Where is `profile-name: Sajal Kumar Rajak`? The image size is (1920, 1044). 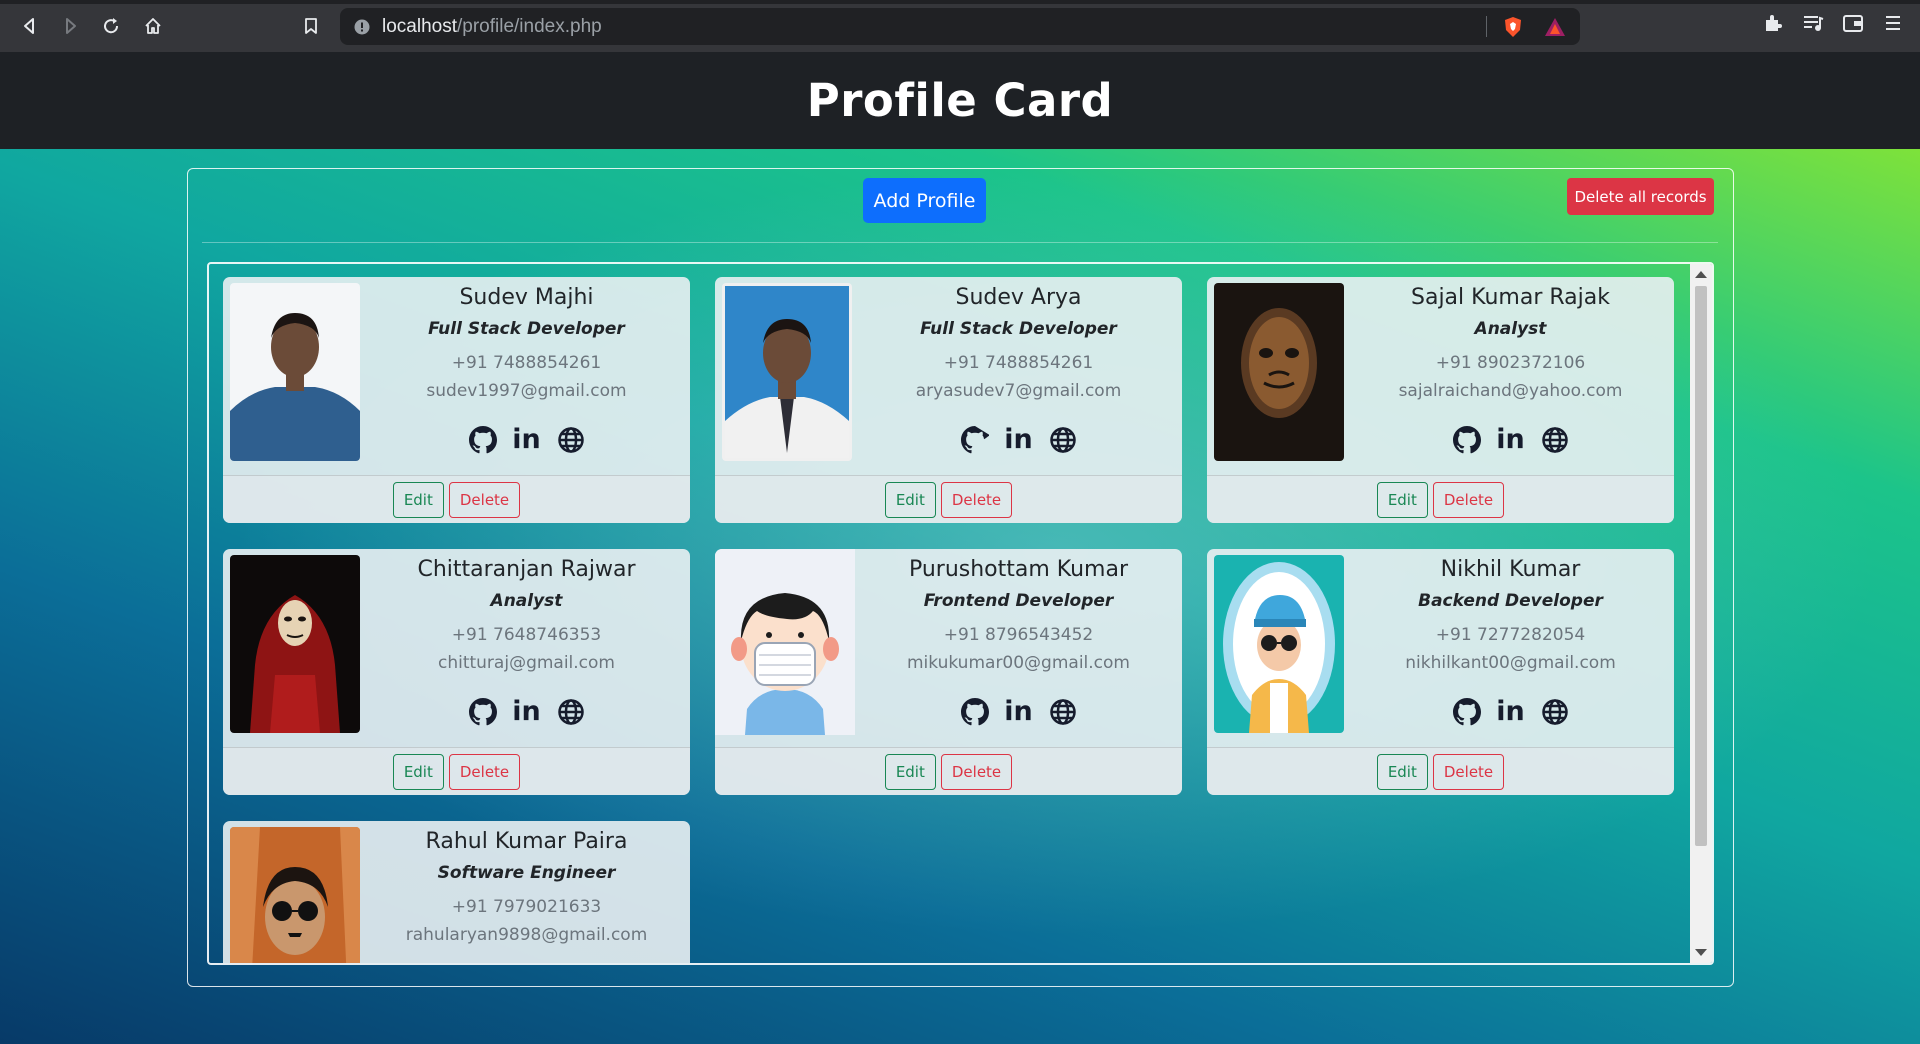 profile-name: Sajal Kumar Rajak is located at coordinates (1510, 297).